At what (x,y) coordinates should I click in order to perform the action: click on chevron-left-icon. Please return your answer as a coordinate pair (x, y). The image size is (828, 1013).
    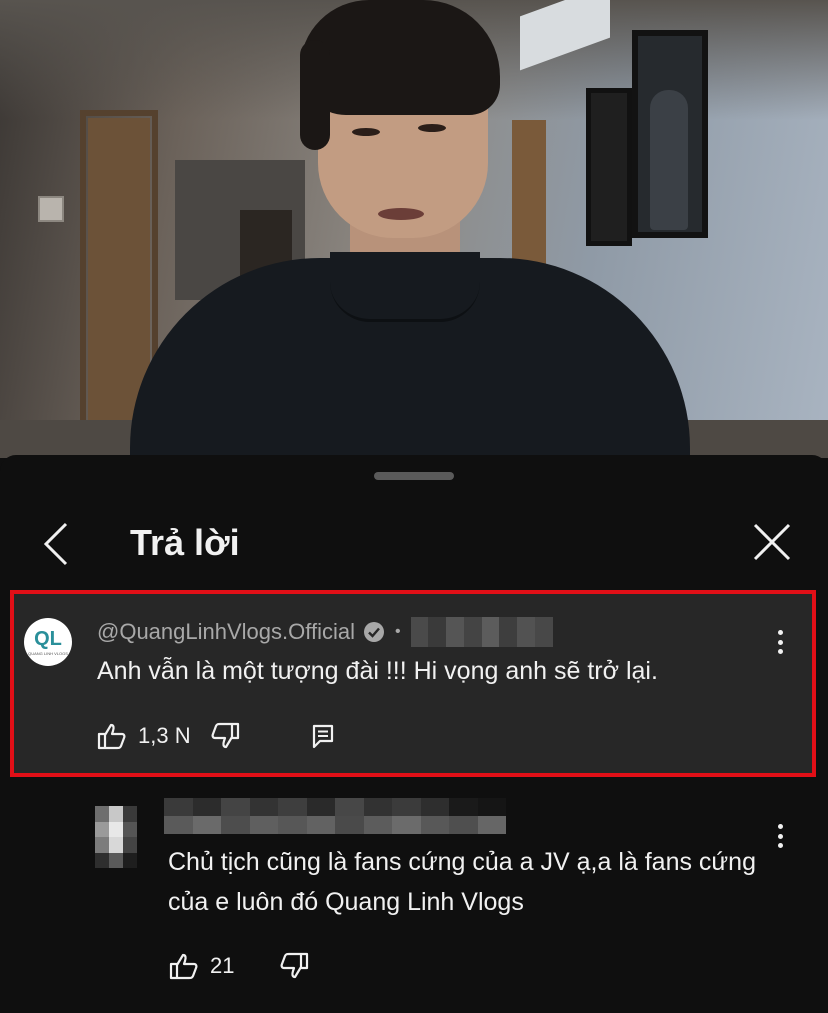
    Looking at the image, I should click on (55, 544).